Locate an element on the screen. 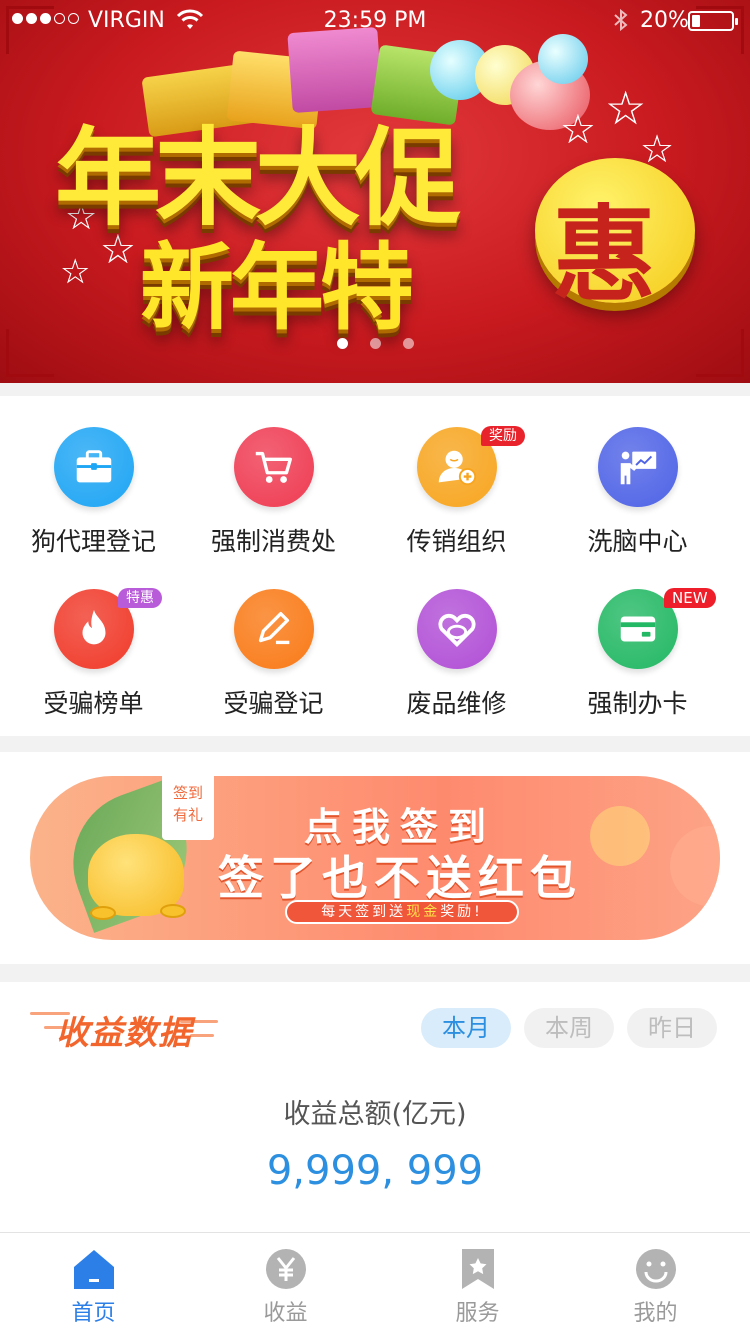  earnings-title: 收益数据 is located at coordinates (124, 1032).